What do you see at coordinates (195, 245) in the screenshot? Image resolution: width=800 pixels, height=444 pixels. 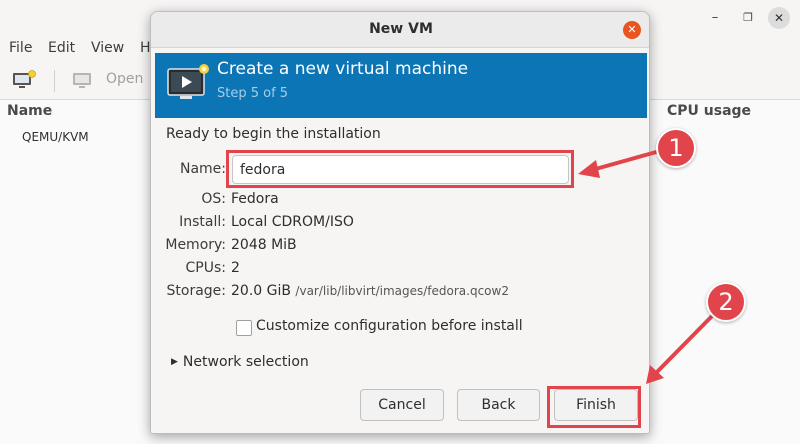 I see `memory-label: Memory:` at bounding box center [195, 245].